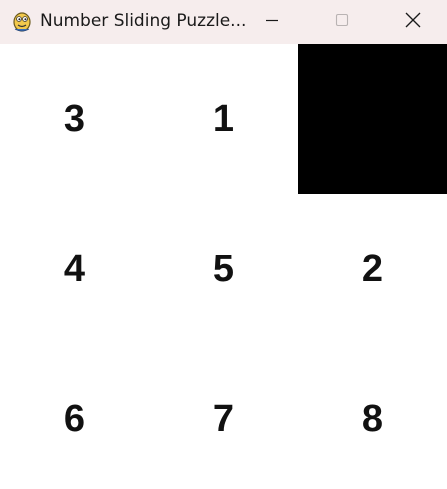  I want to click on tile-r2-c3: 2, so click(372, 269).